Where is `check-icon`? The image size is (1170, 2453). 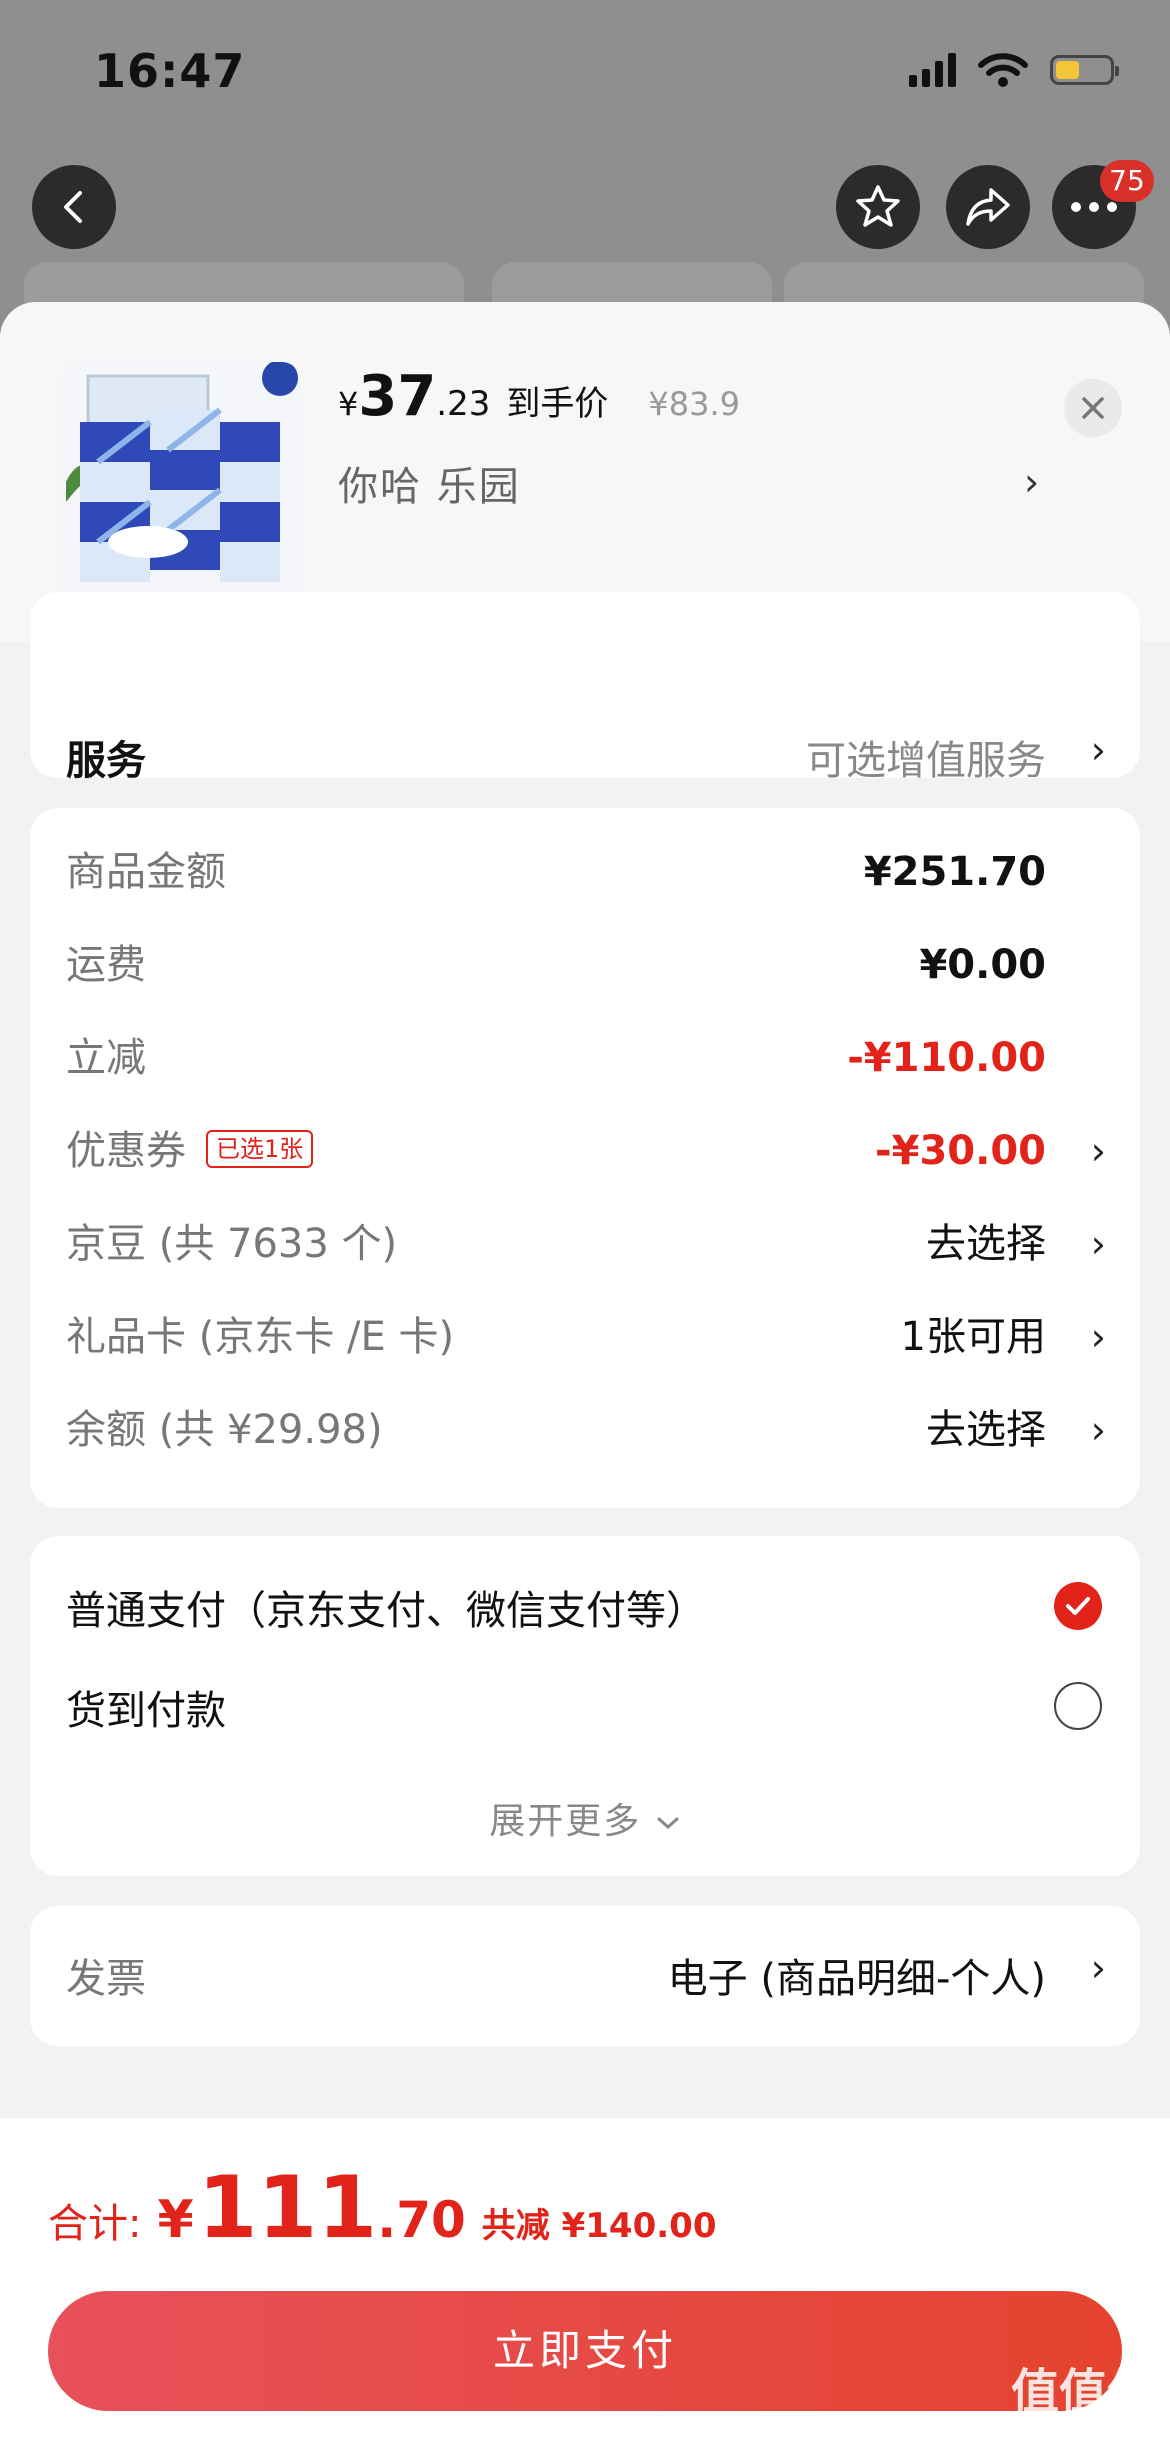 check-icon is located at coordinates (1078, 1606).